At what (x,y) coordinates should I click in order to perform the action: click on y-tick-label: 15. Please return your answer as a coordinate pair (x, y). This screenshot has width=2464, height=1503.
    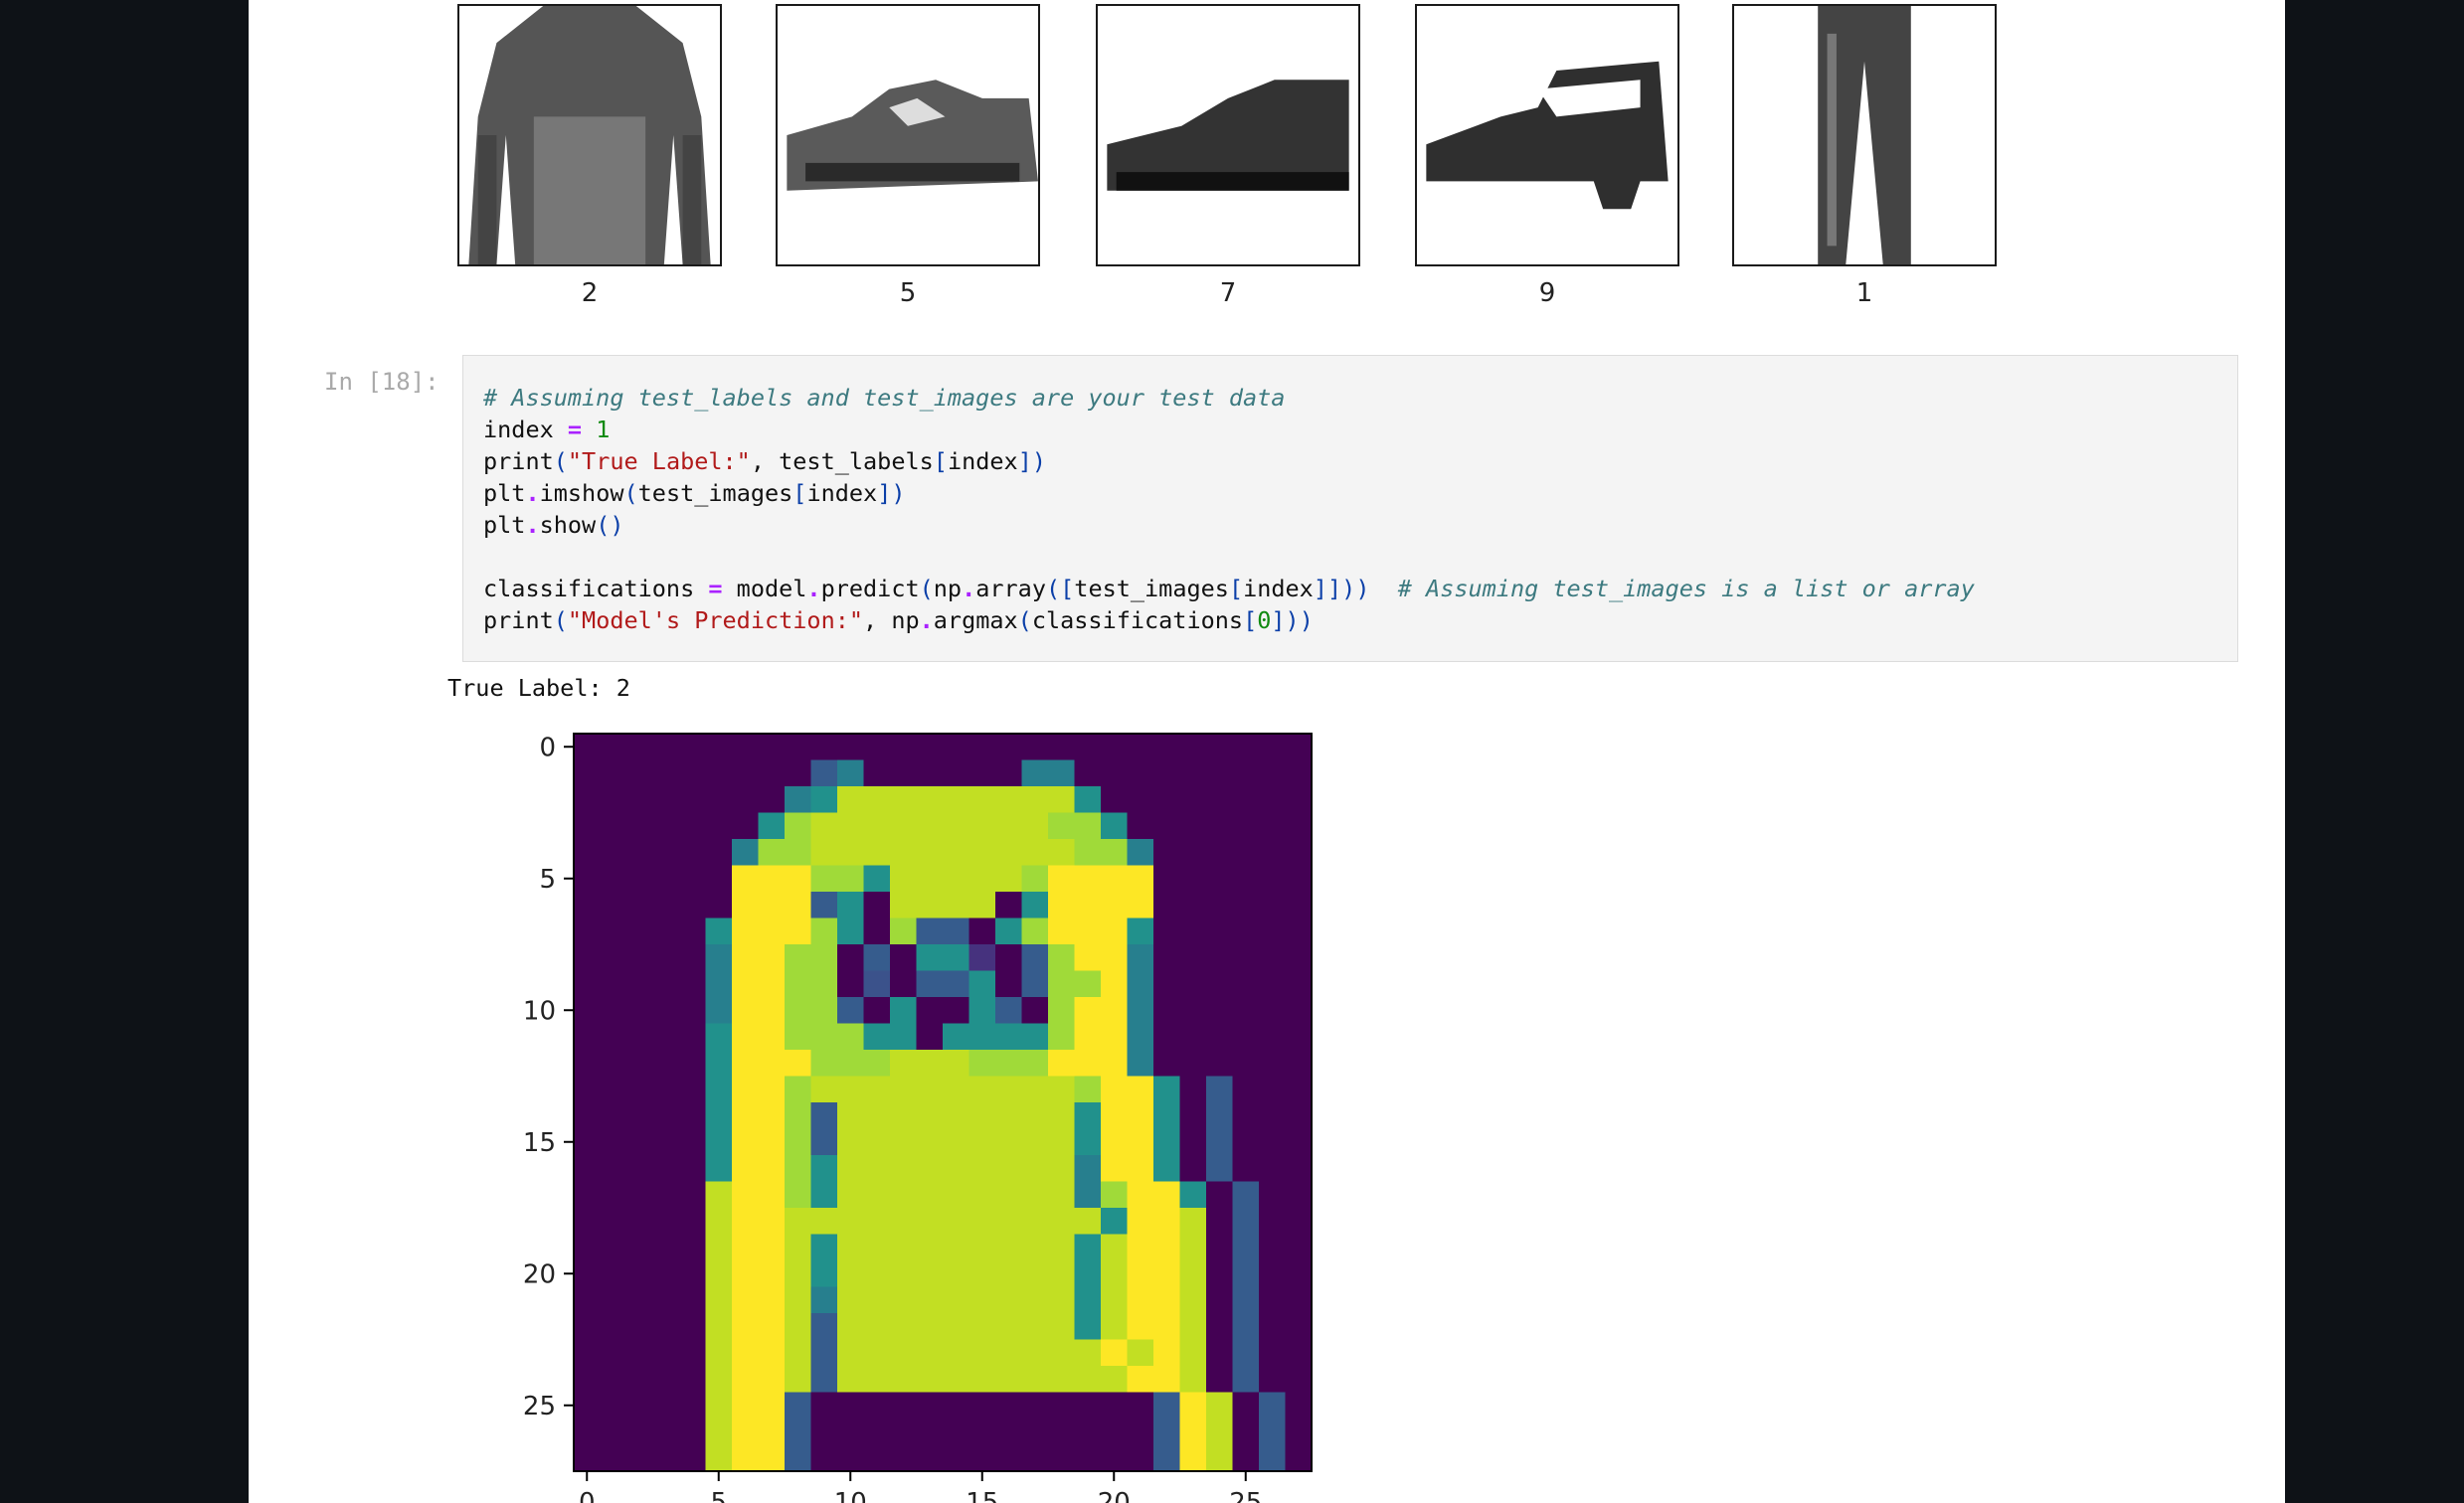
    Looking at the image, I should click on (539, 1143).